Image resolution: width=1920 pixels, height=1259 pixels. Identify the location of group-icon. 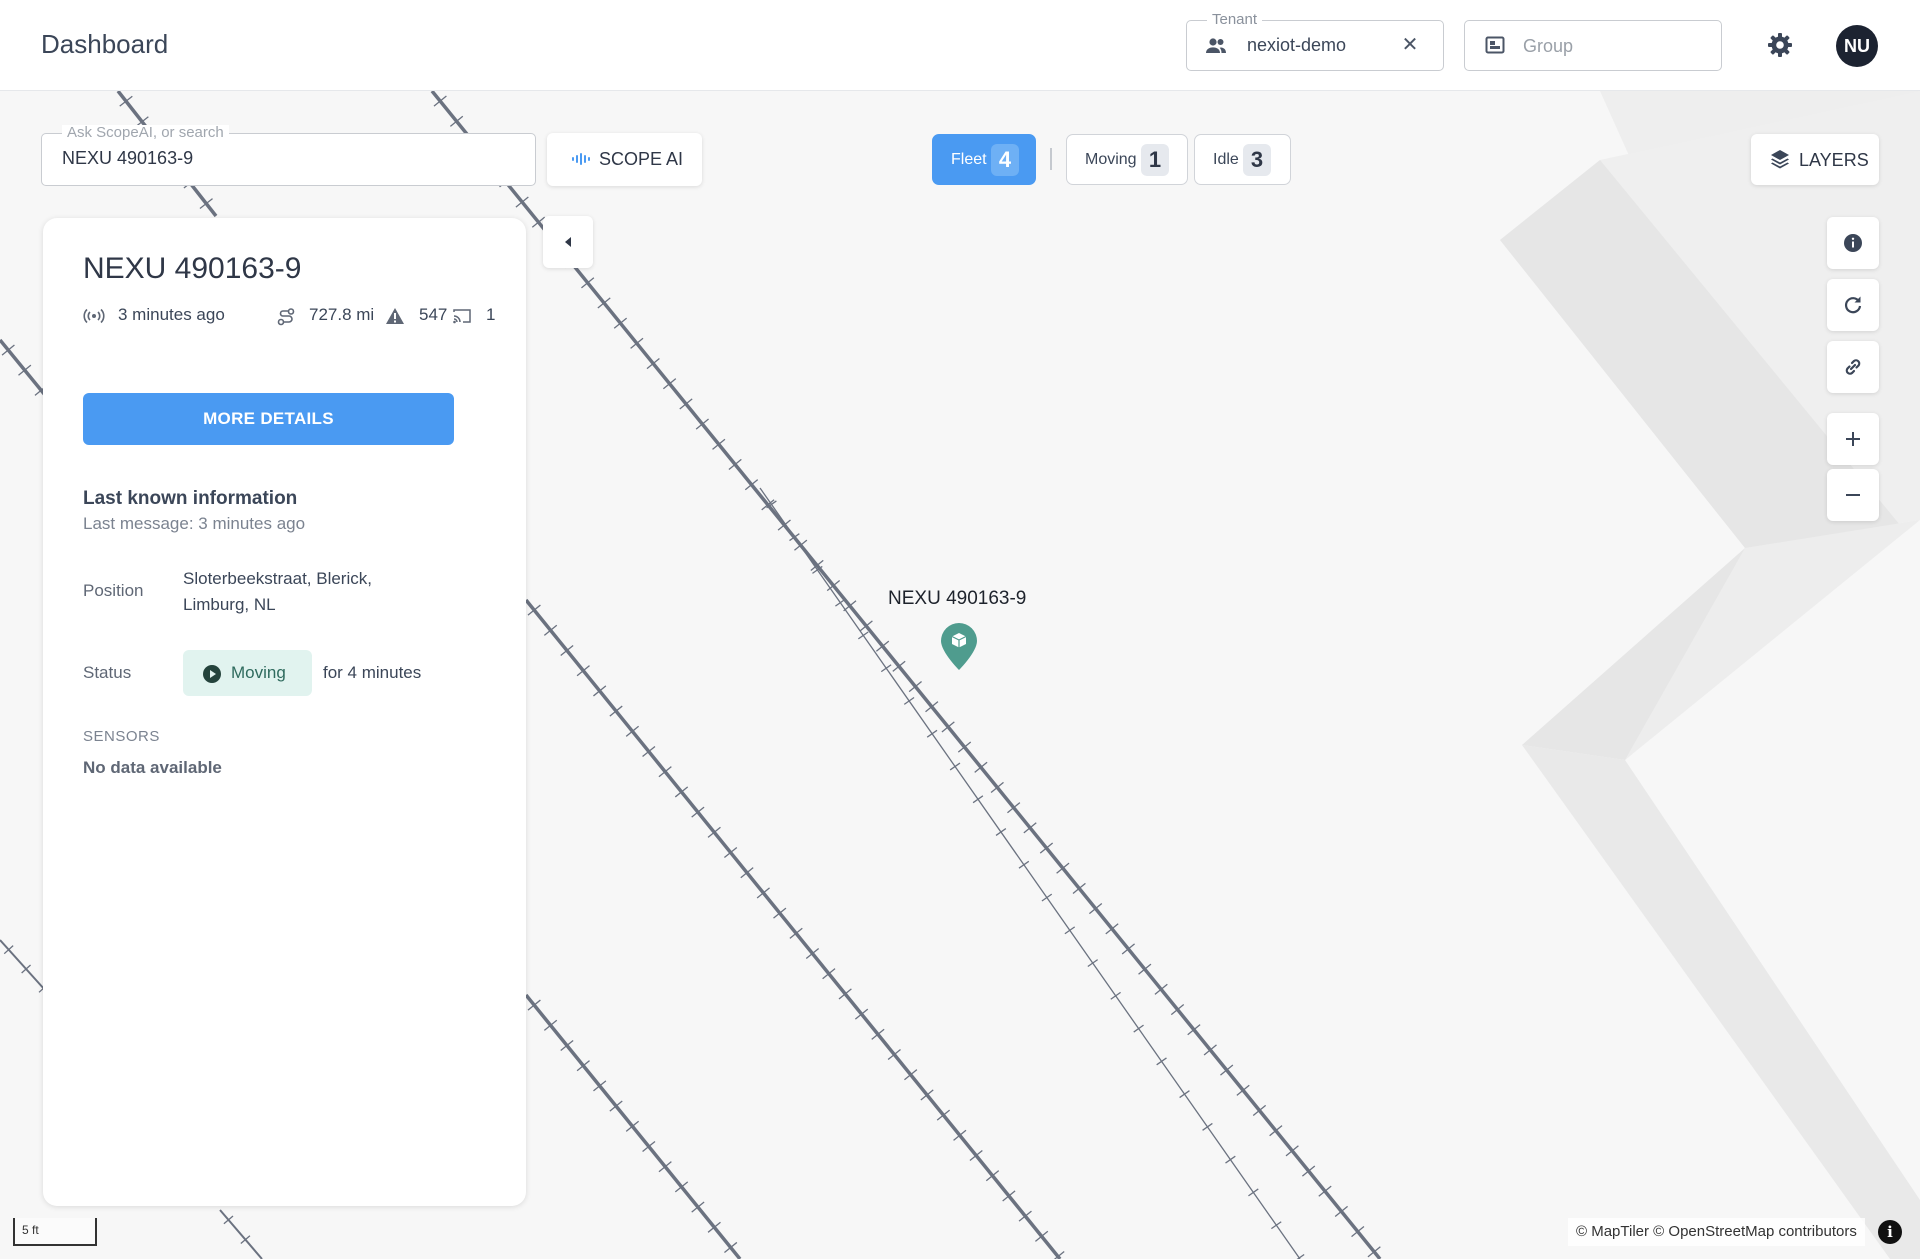
(1495, 45).